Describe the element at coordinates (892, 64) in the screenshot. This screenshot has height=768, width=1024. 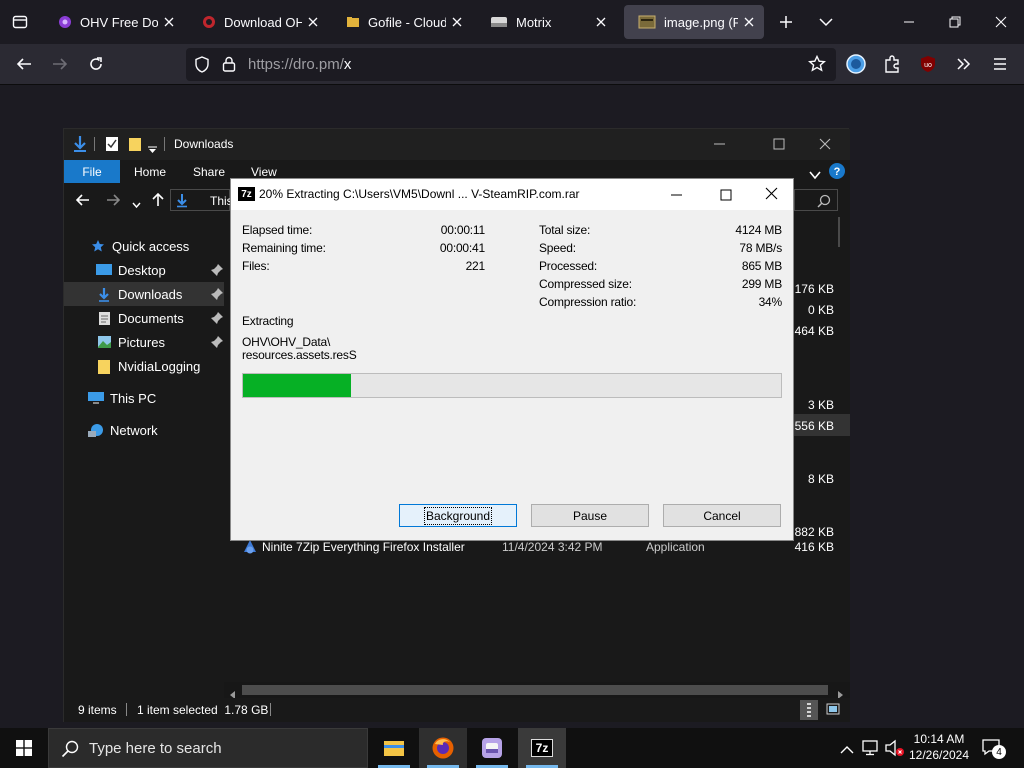
I see `extensions-button` at that location.